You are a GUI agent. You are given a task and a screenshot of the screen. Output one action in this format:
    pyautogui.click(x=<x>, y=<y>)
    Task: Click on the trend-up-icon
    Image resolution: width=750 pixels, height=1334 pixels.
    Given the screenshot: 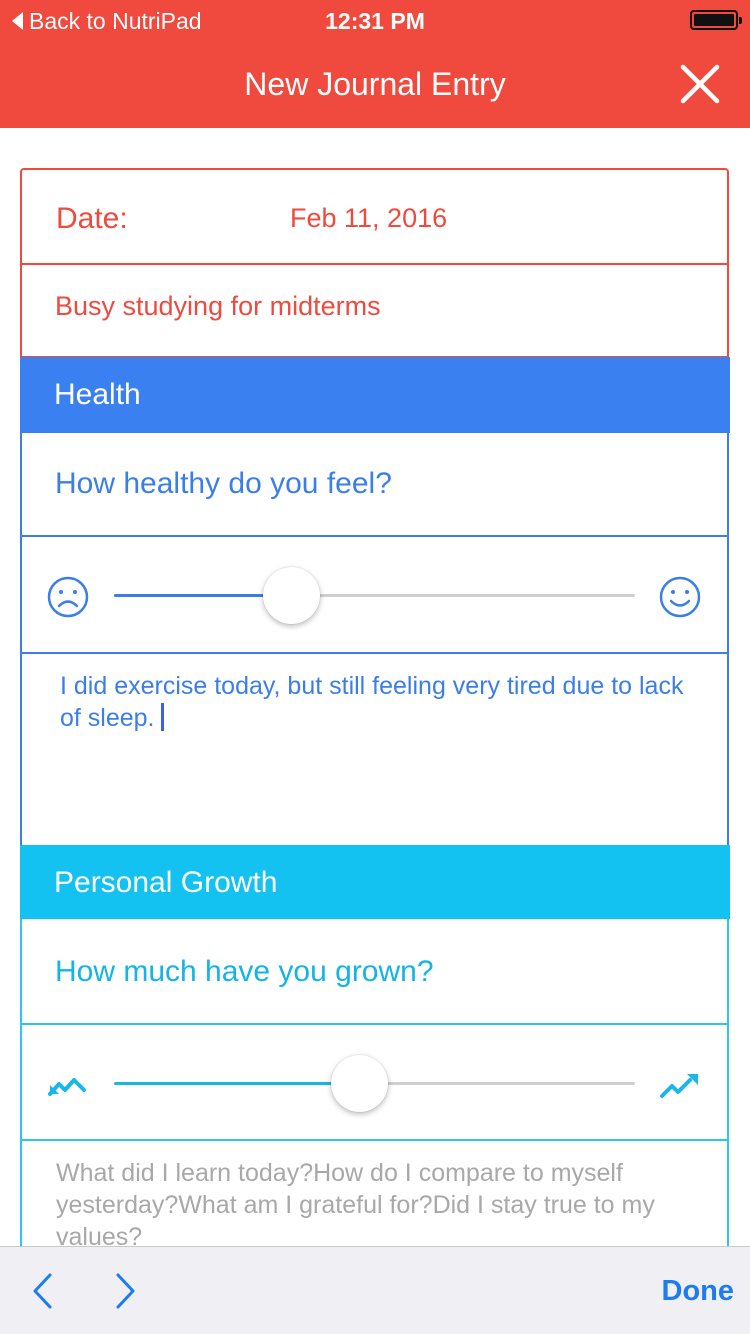 What is the action you would take?
    pyautogui.click(x=680, y=1085)
    